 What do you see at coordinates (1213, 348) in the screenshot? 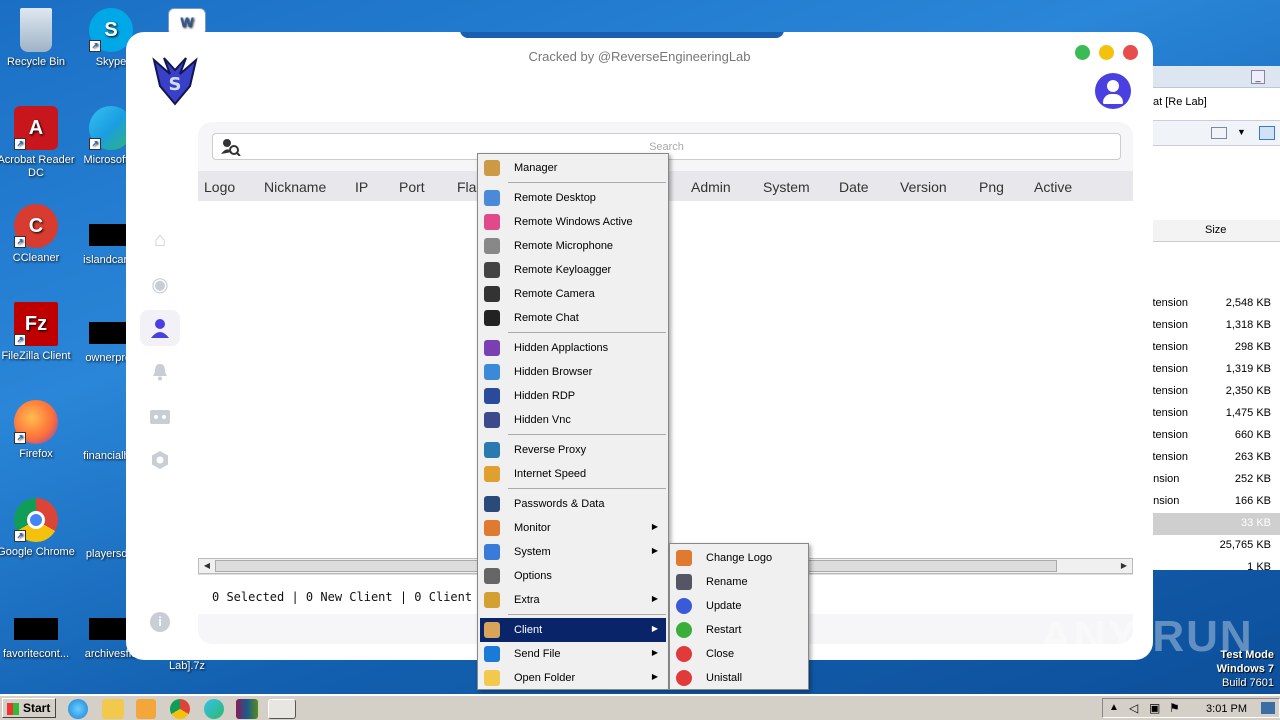
I see `explorer-file-row: xtension 298 KB` at bounding box center [1213, 348].